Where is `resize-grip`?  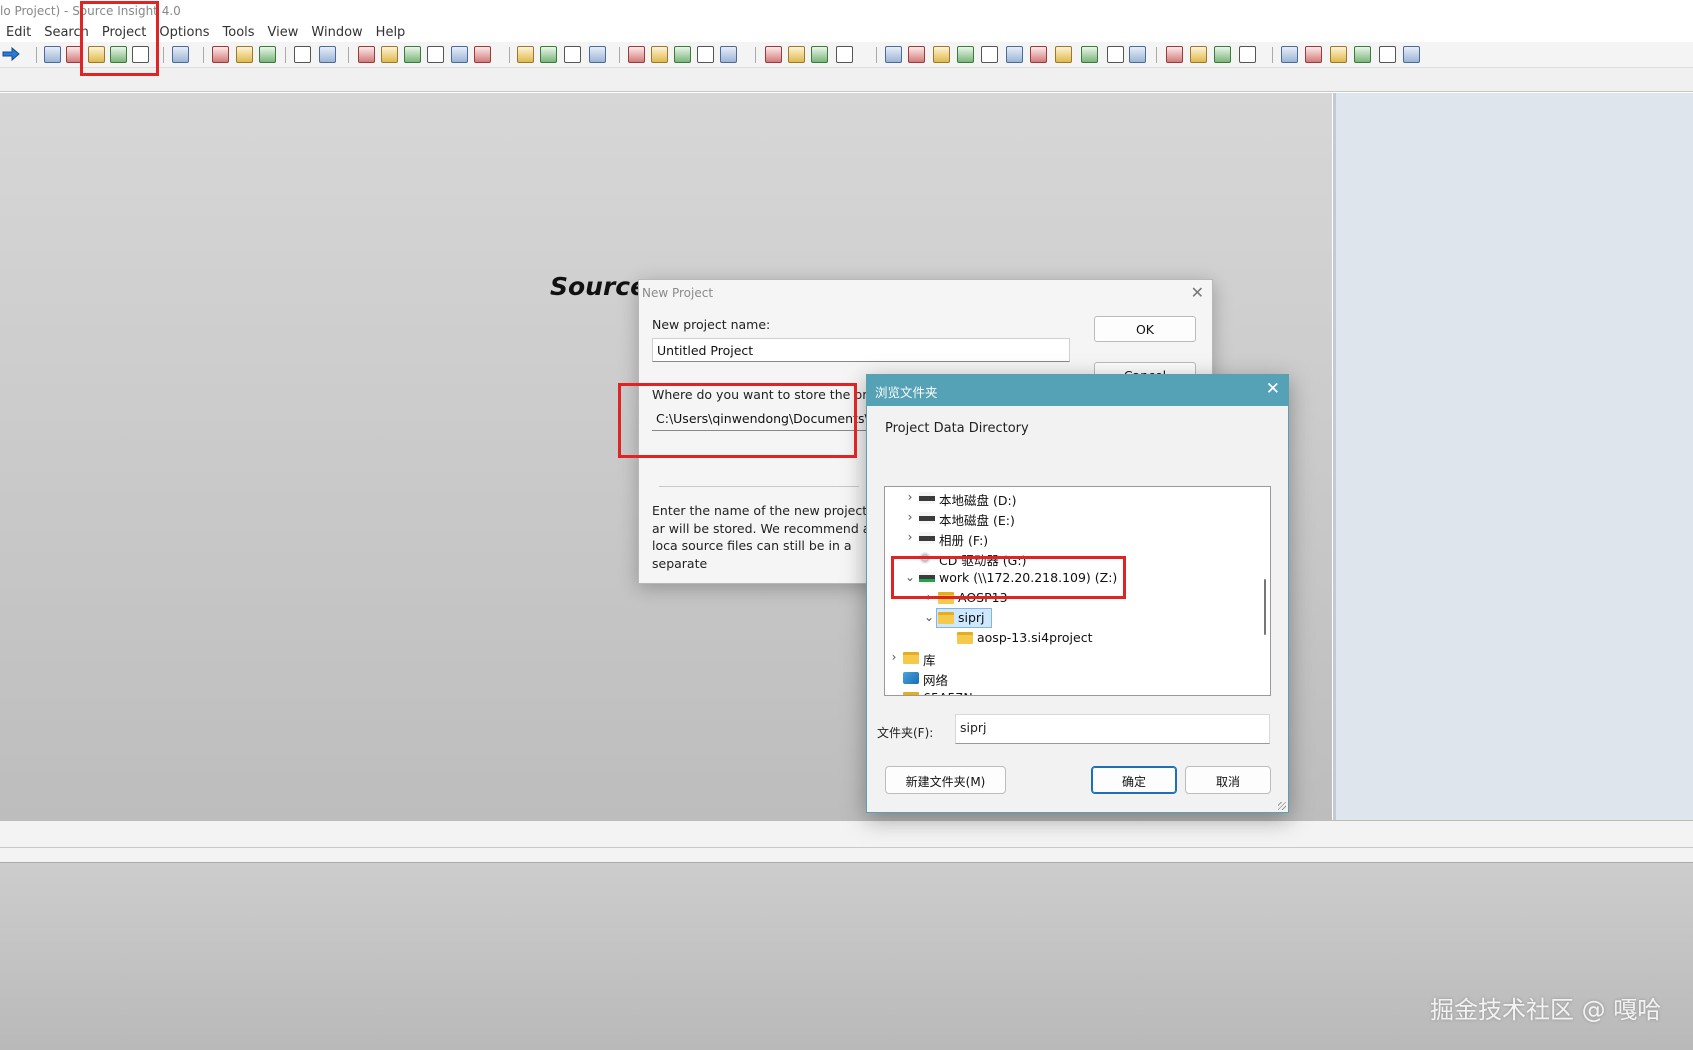
resize-grip is located at coordinates (1282, 806).